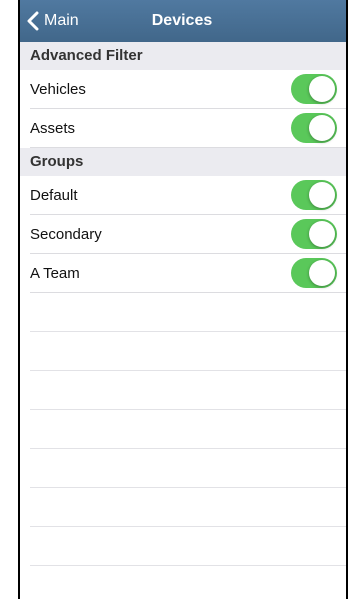  I want to click on list-item-default: Default, so click(183, 195).